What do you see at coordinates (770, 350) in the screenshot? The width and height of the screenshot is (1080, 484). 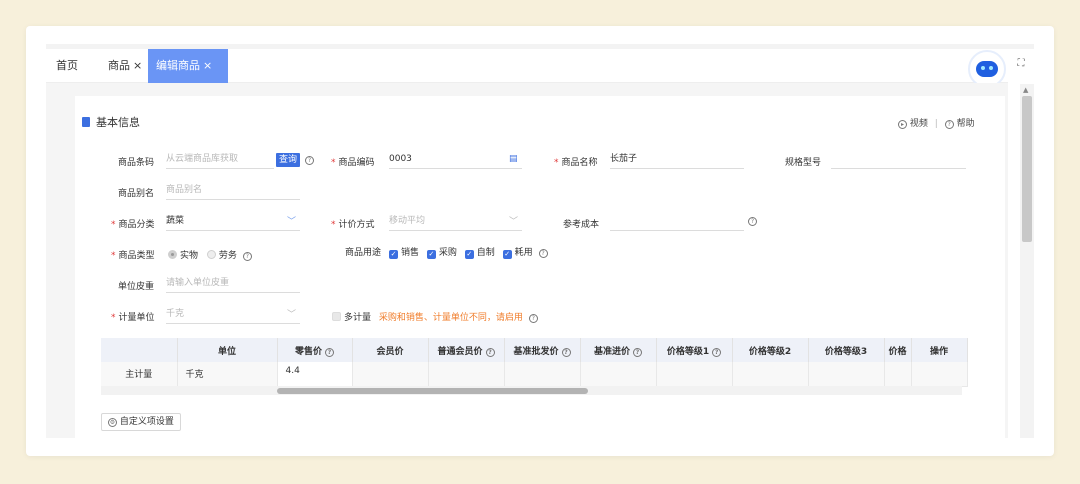 I see `table-header-cell: 价格等级2` at bounding box center [770, 350].